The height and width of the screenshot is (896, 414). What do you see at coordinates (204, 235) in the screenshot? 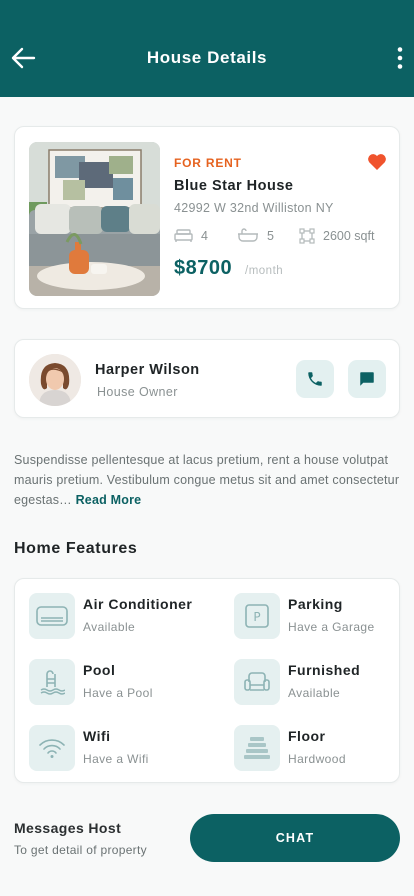
I see `beds-count: 4` at bounding box center [204, 235].